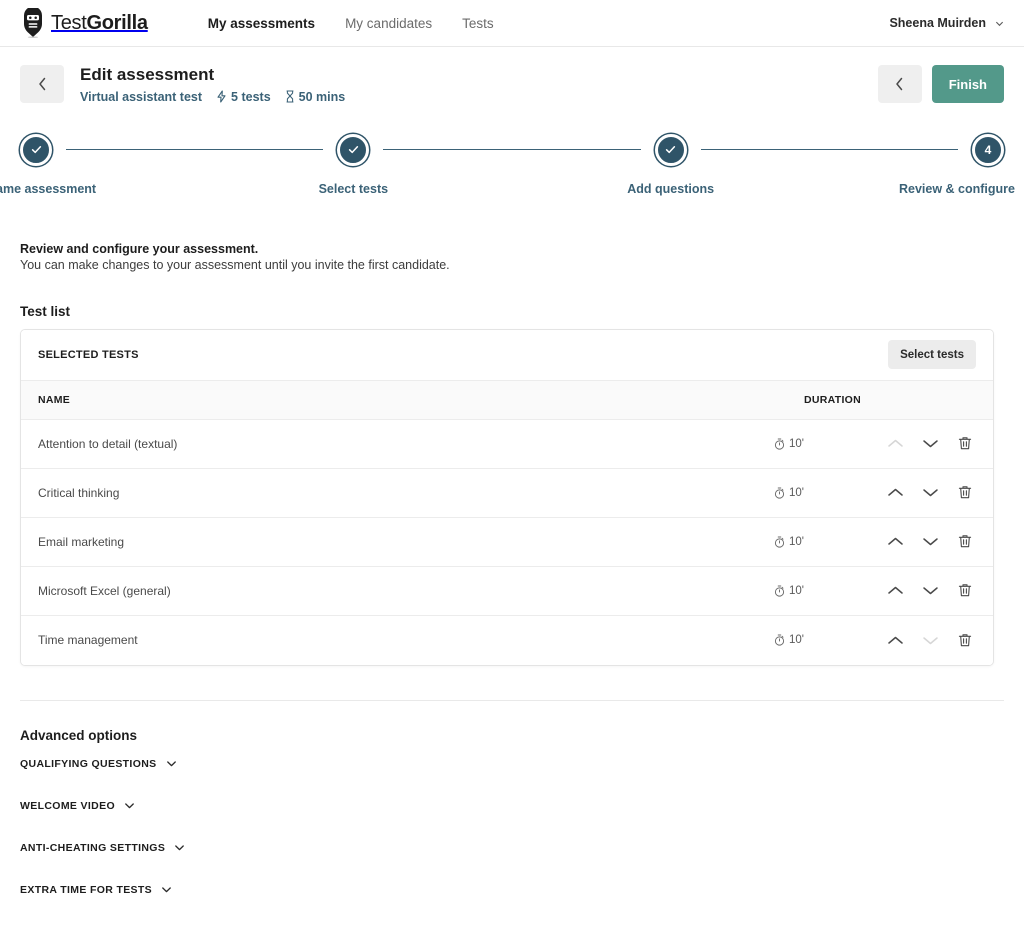 Image resolution: width=1024 pixels, height=926 pixels. Describe the element at coordinates (957, 164) in the screenshot. I see `stepper-step-review-configure: 4 Review & configure` at that location.